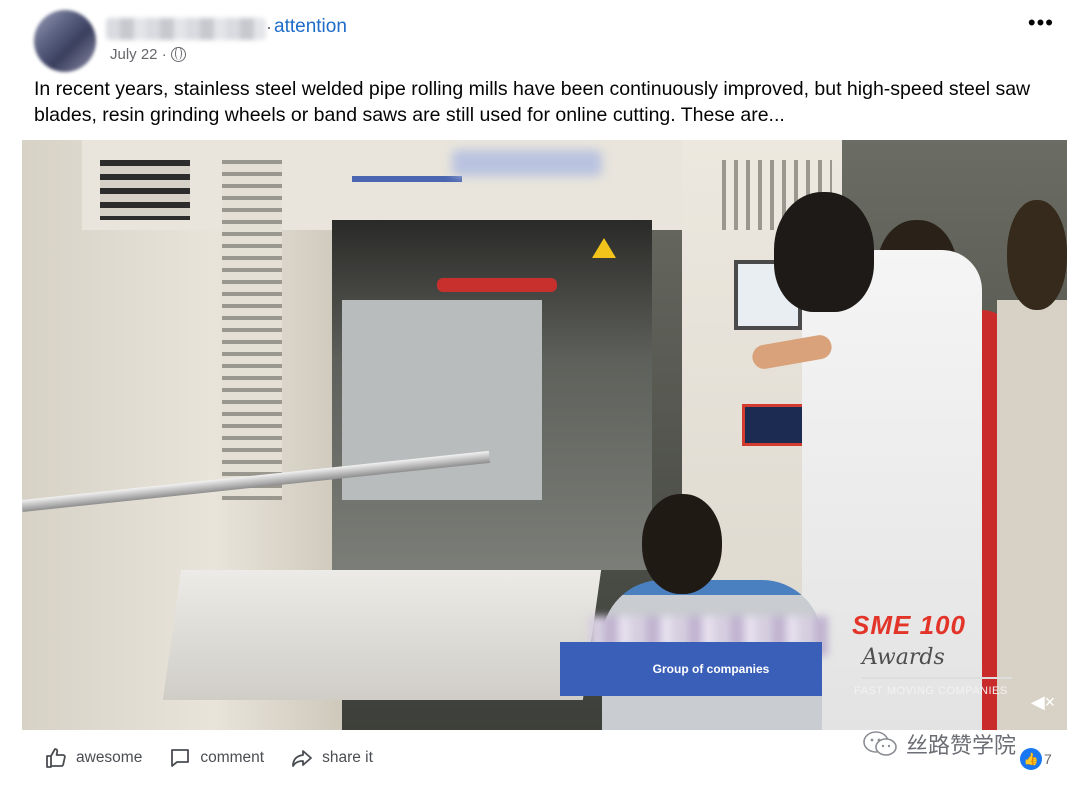 The height and width of the screenshot is (791, 1080). I want to click on post-actions: awesome comment share it, so click(208, 758).